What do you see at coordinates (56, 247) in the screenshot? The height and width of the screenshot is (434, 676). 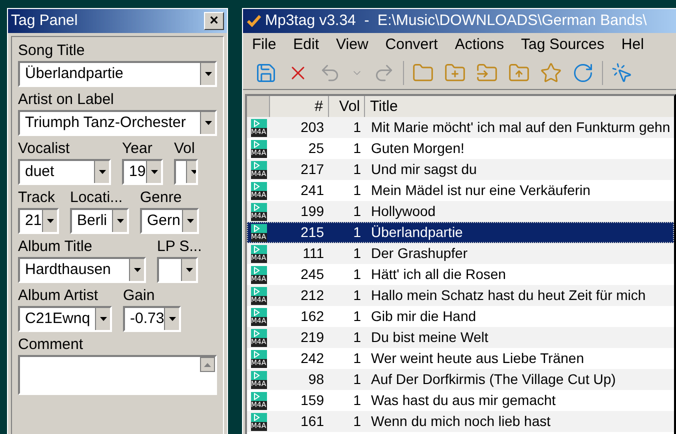 I see `field-label: Album Title` at bounding box center [56, 247].